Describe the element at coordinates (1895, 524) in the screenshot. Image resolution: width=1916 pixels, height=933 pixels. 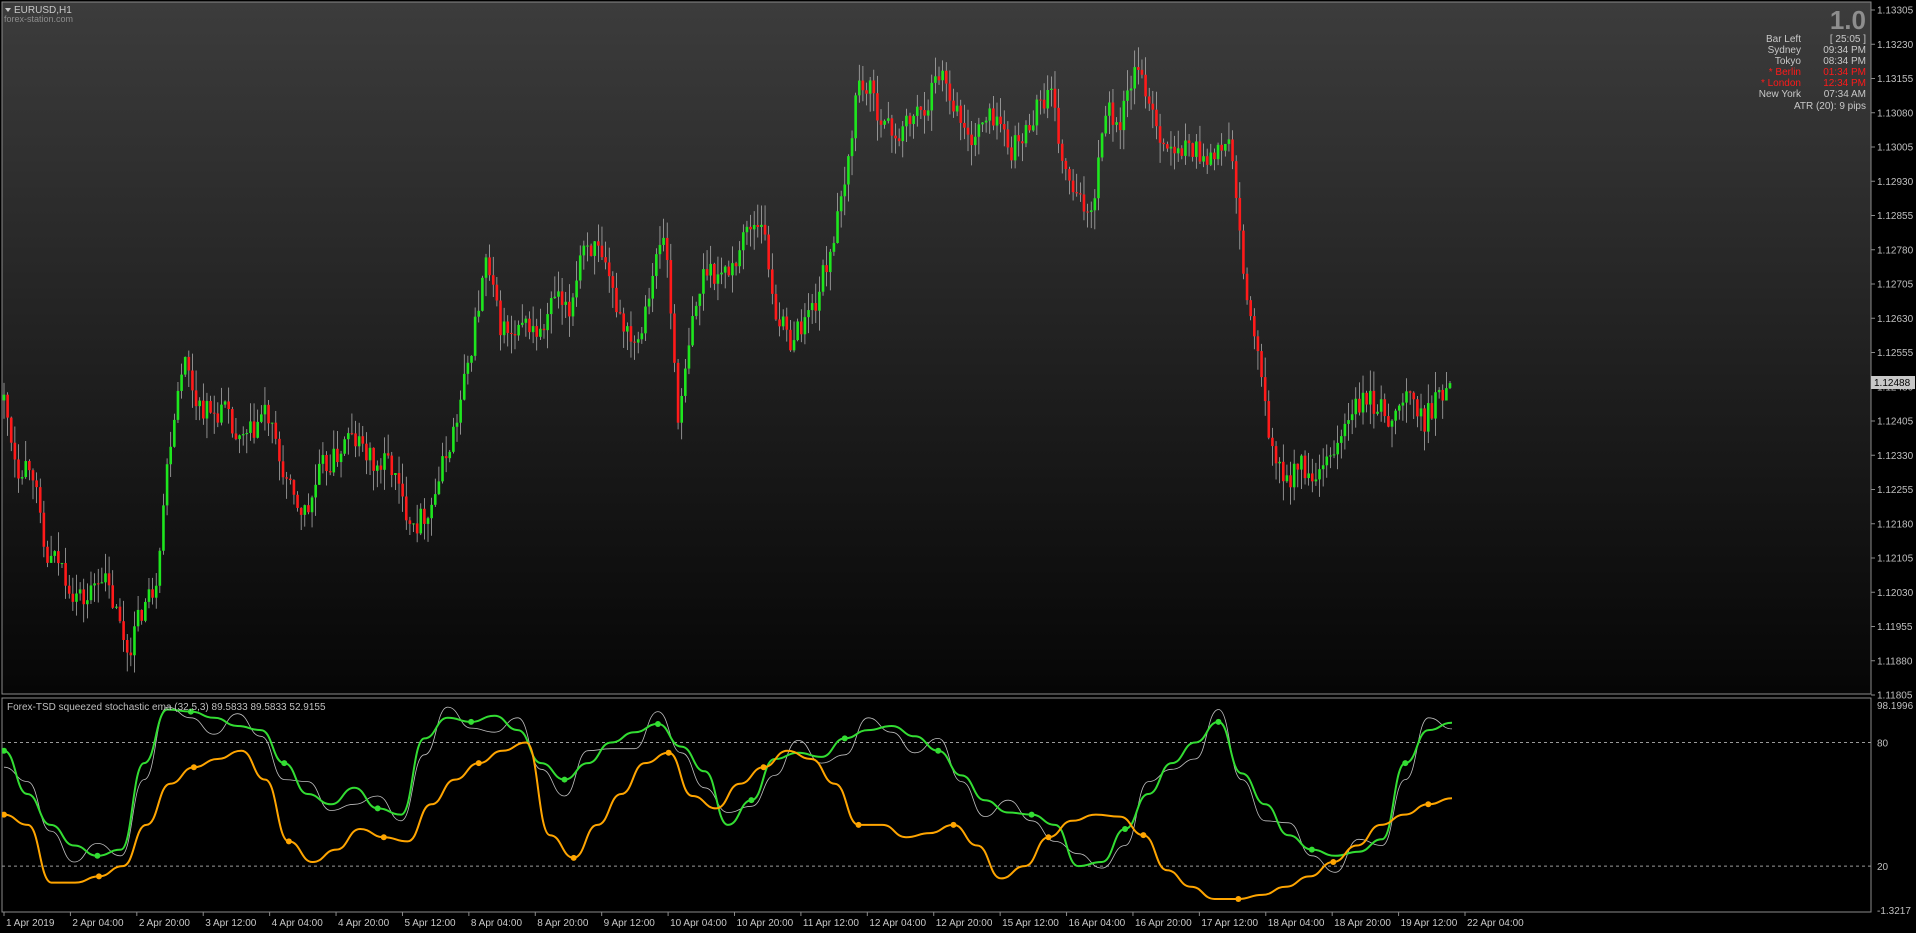
I see `price-tick-label: 1.12180` at that location.